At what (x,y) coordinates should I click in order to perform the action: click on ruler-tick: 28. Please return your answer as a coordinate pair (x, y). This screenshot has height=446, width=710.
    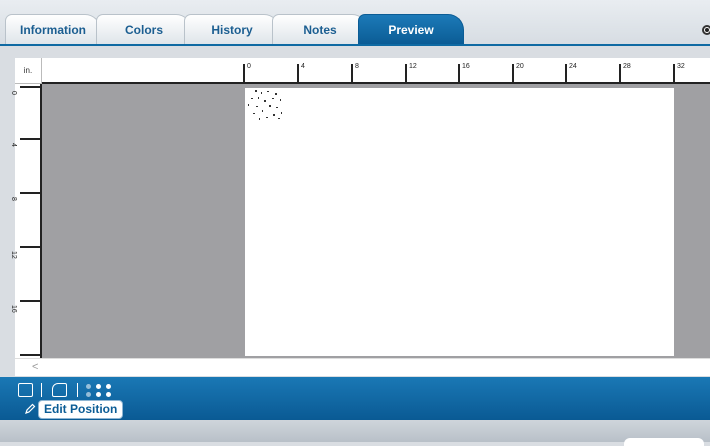
    Looking at the image, I should click on (625, 73).